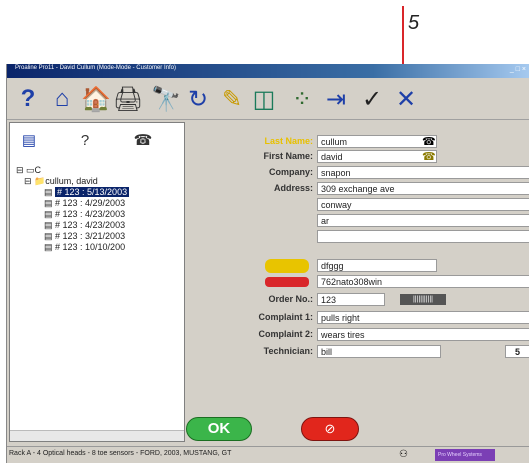  What do you see at coordinates (287, 282) in the screenshot?
I see `vin-icon` at bounding box center [287, 282].